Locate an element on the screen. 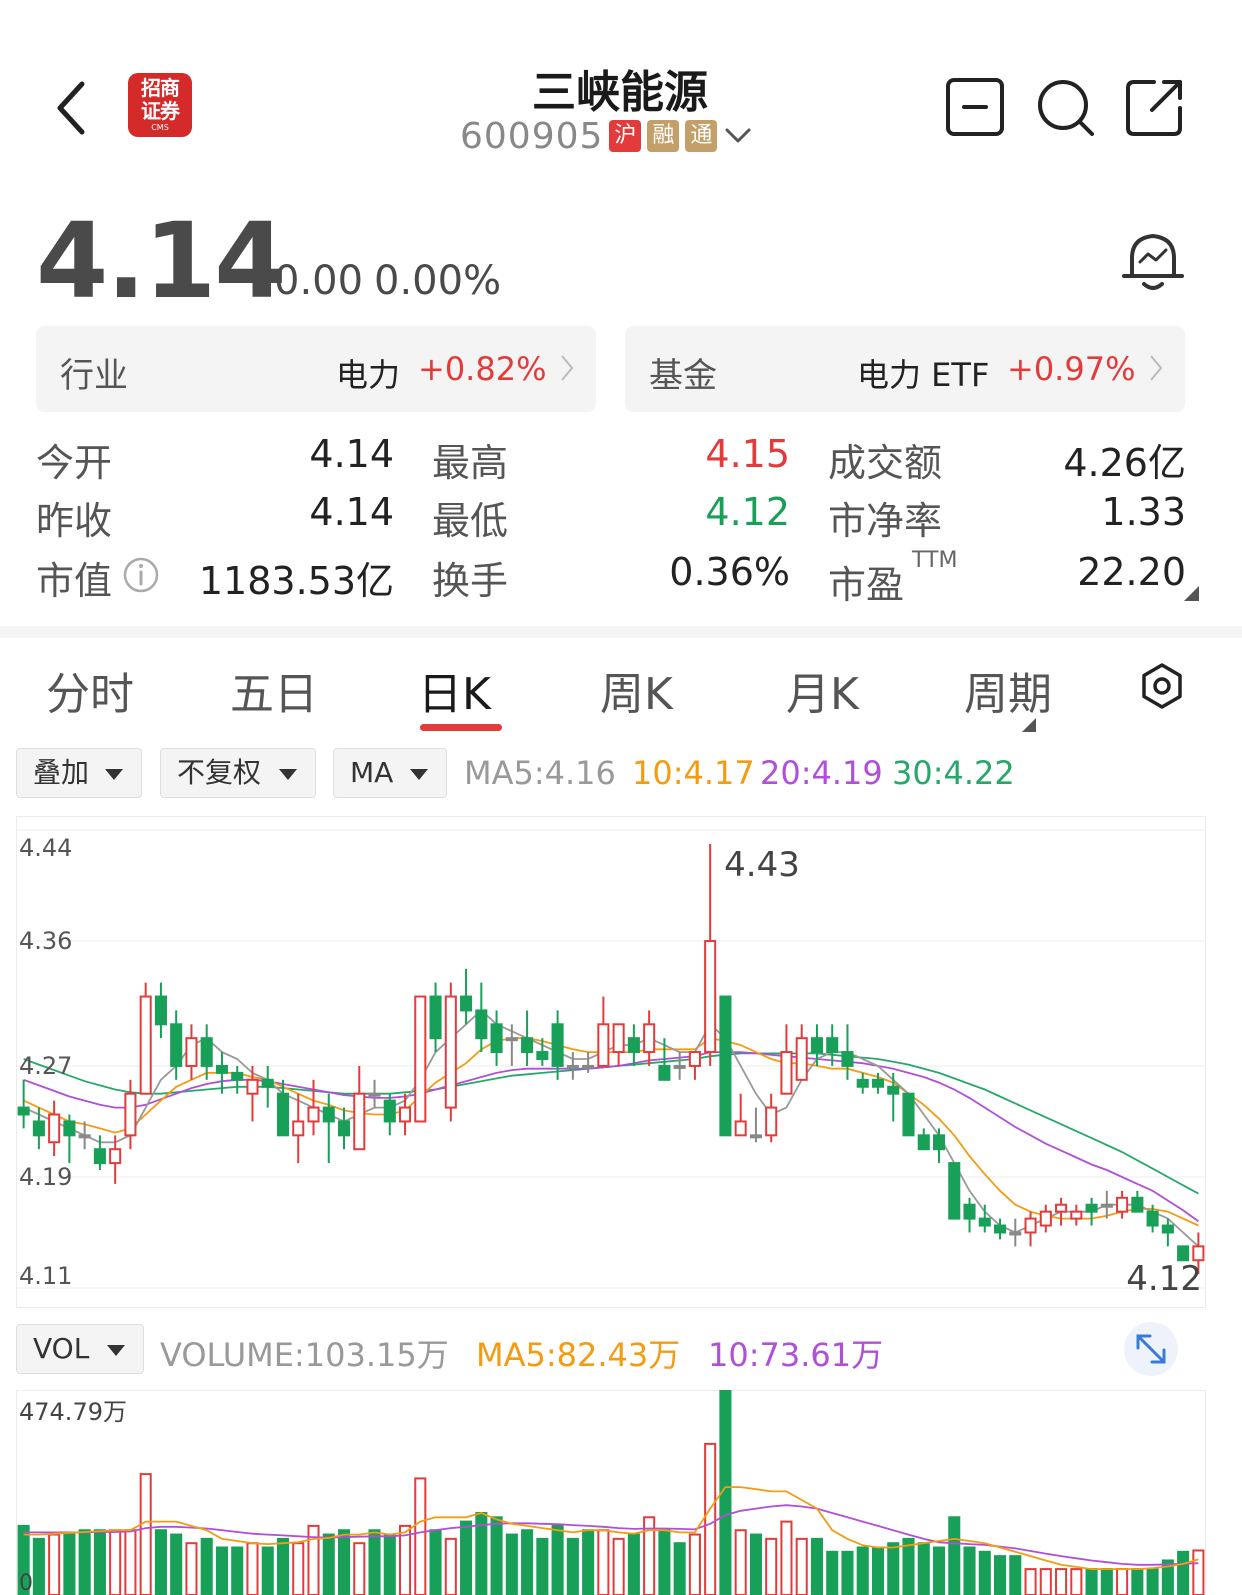 The width and height of the screenshot is (1242, 1595). vol-max-label: 474.79万 is located at coordinates (73, 1412).